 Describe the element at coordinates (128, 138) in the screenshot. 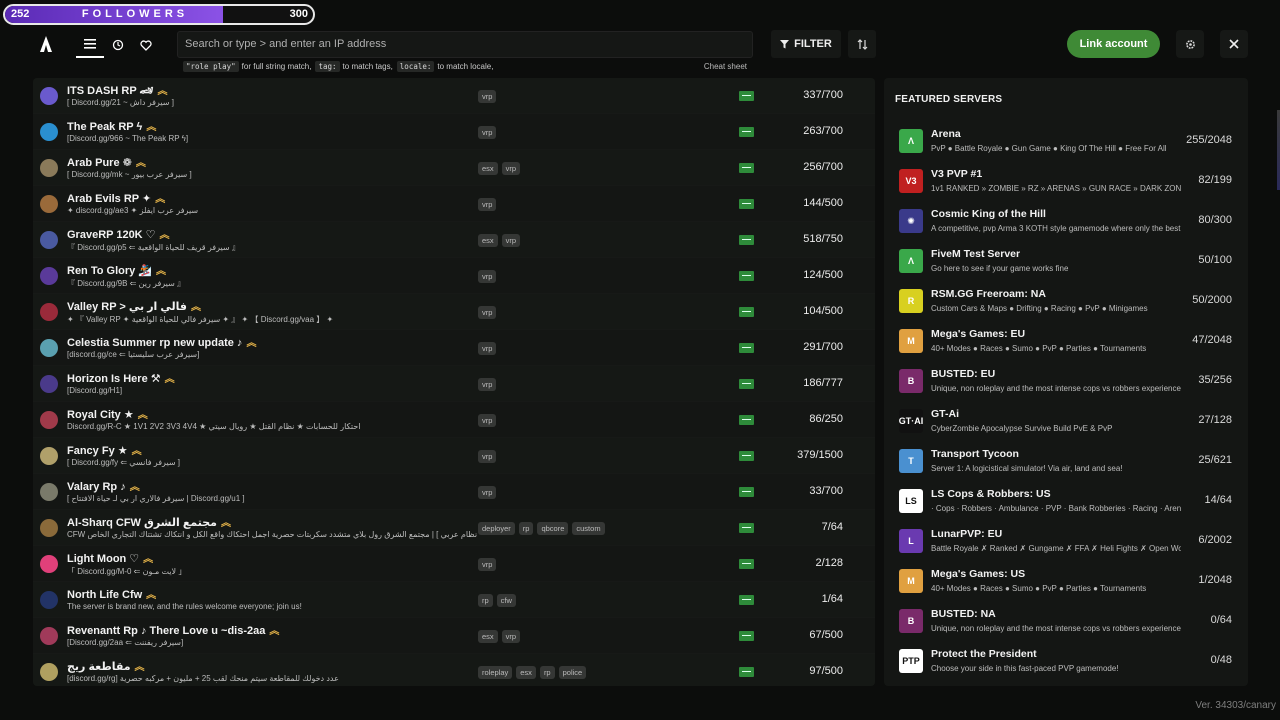

I see `server-description: [Discord.gg/966 ~ The Peak RP ϟ]` at that location.